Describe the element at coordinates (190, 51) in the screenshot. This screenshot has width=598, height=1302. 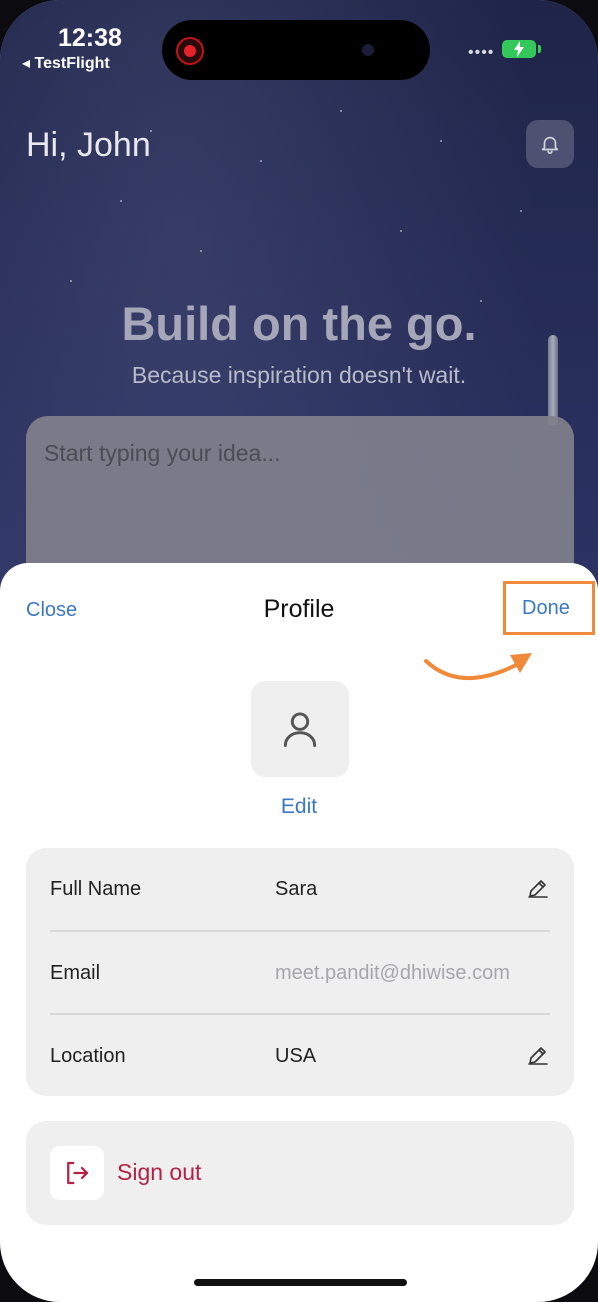
I see `screen-recording-icon` at that location.